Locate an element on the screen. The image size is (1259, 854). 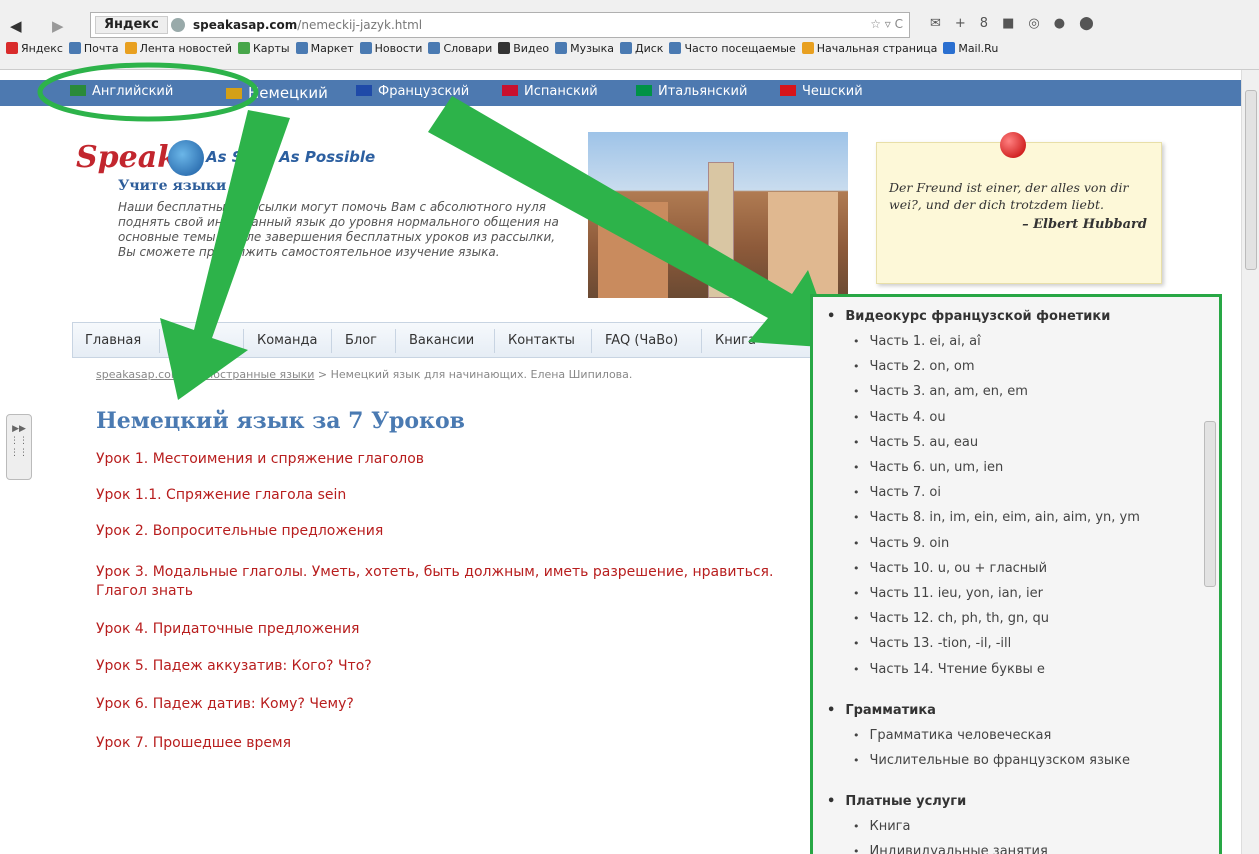
bookmark-item: Диск is located at coordinates (641, 48).